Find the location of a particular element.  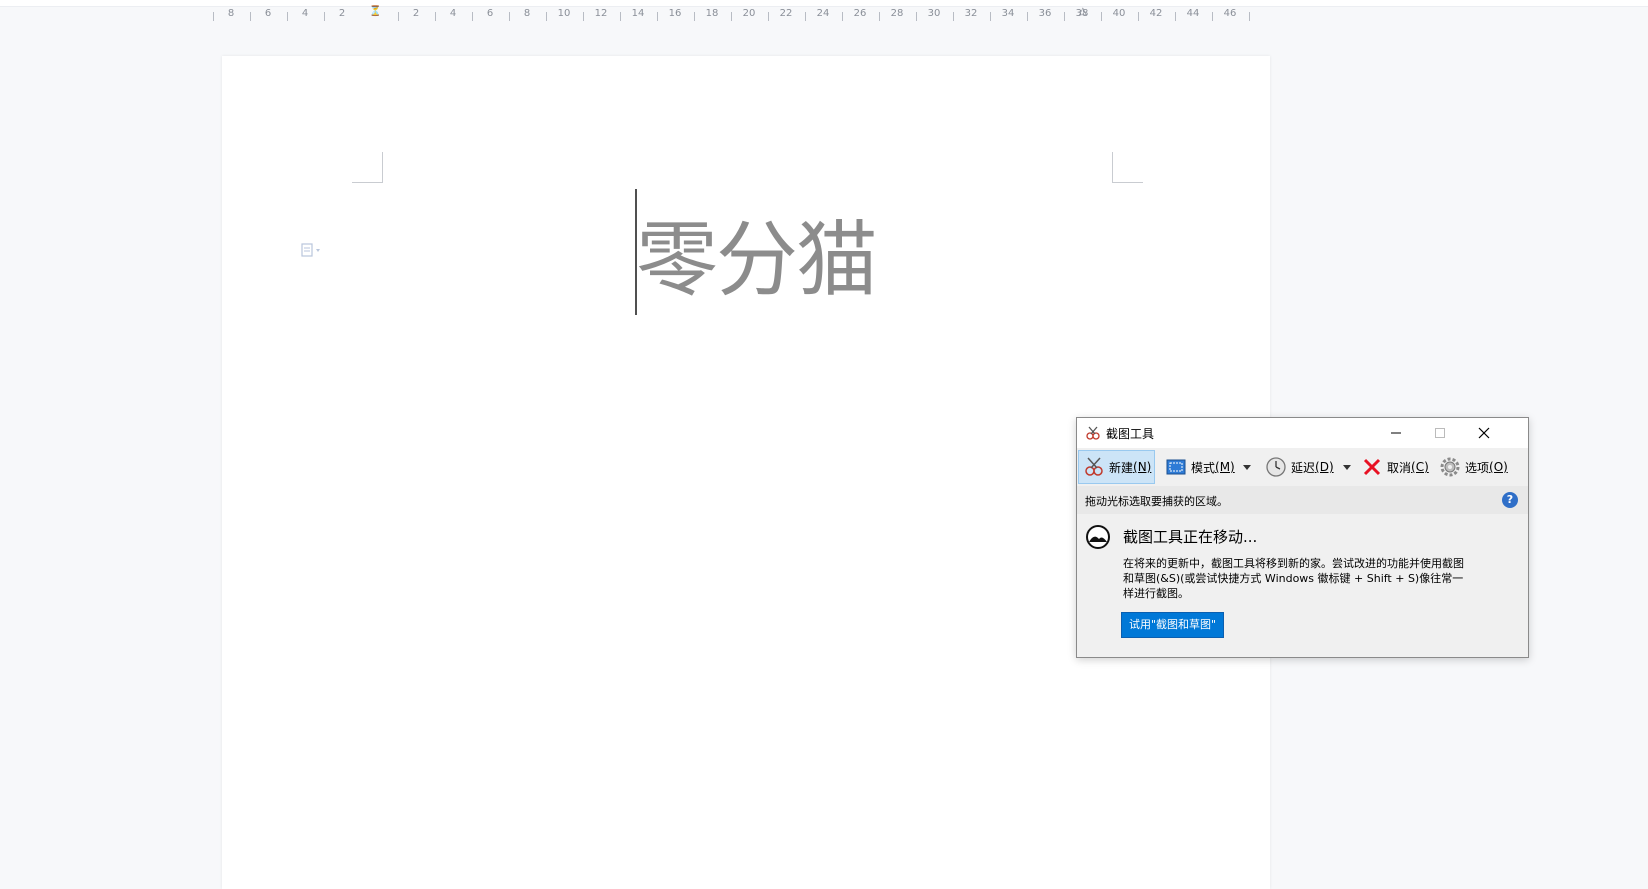

document-text: 零分猫 is located at coordinates (757, 261).